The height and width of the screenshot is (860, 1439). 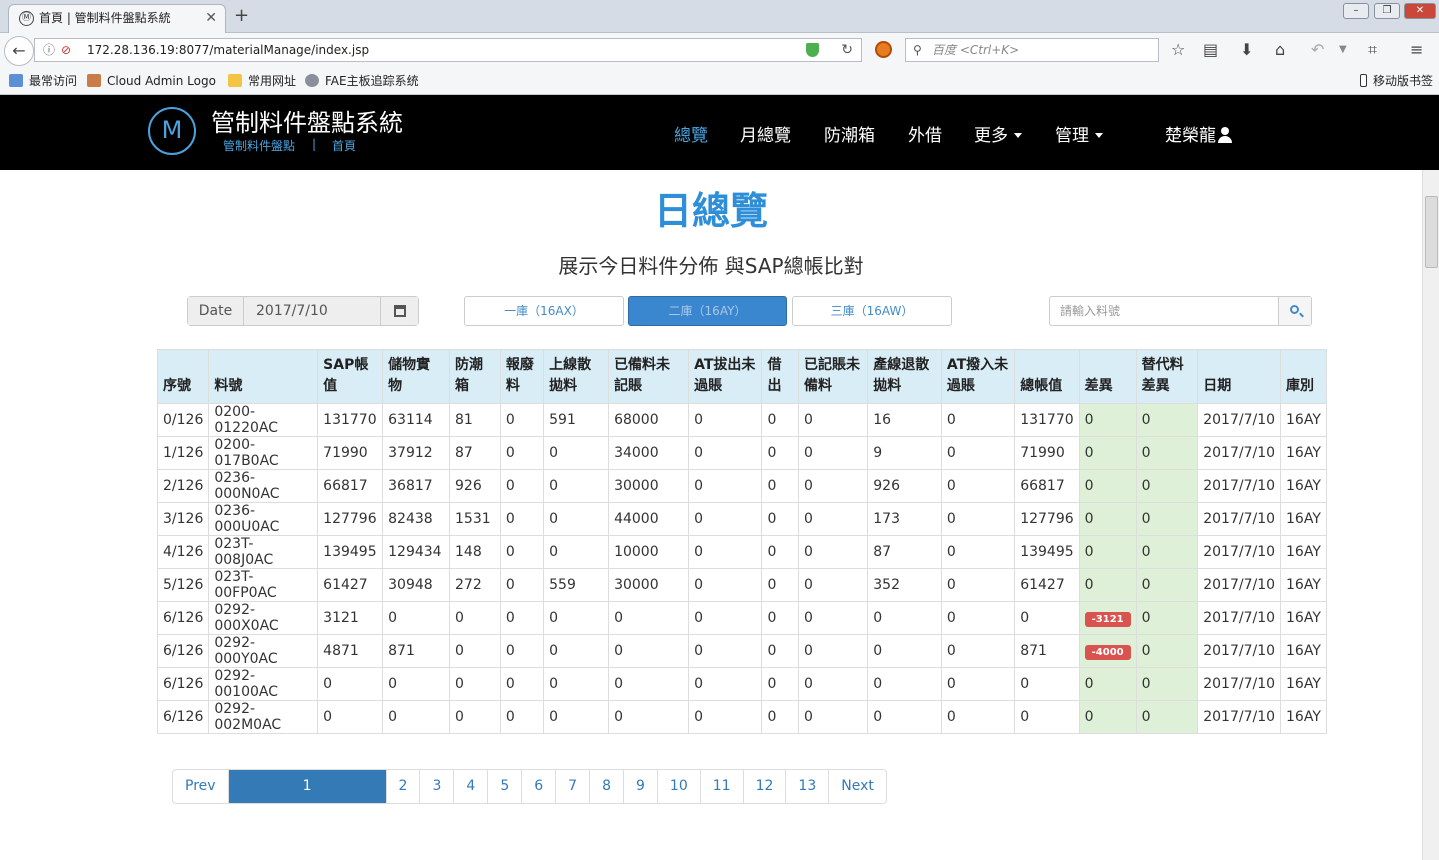 What do you see at coordinates (1372, 50) in the screenshot?
I see `crop-icon: ⌗` at bounding box center [1372, 50].